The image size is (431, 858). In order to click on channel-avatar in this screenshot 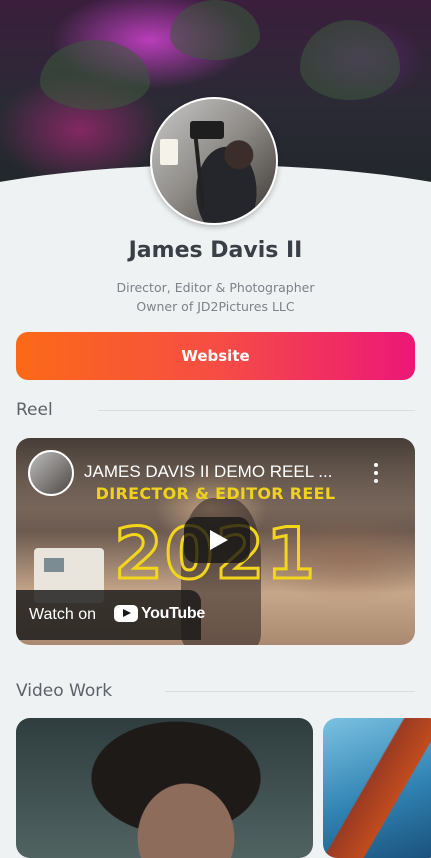, I will do `click(51, 473)`.